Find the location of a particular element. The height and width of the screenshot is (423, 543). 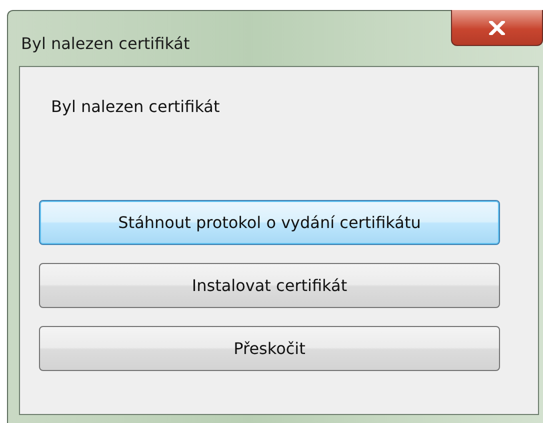

window-title: Byl nalezen certifikát is located at coordinates (105, 43).